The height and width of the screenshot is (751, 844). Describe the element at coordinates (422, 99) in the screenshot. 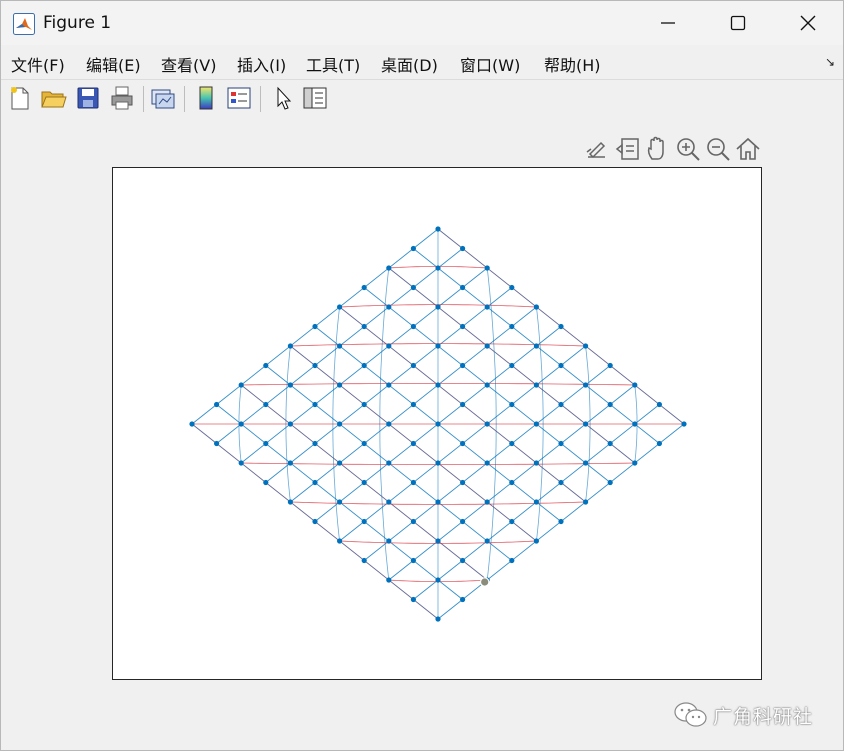

I see `figure-toolbar` at that location.